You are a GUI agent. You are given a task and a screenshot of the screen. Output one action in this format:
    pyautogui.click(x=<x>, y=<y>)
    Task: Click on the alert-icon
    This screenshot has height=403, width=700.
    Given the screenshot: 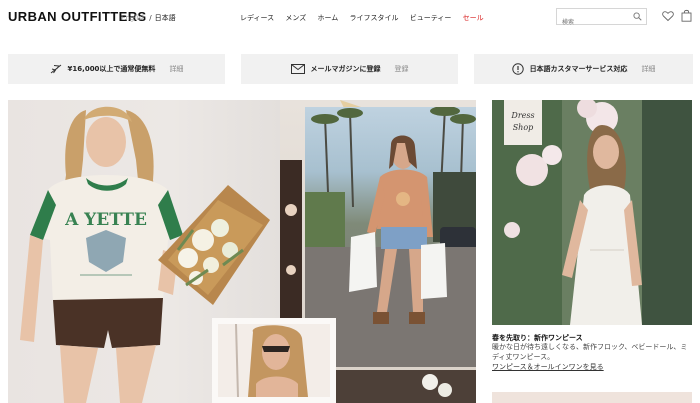 What is the action you would take?
    pyautogui.click(x=517, y=69)
    